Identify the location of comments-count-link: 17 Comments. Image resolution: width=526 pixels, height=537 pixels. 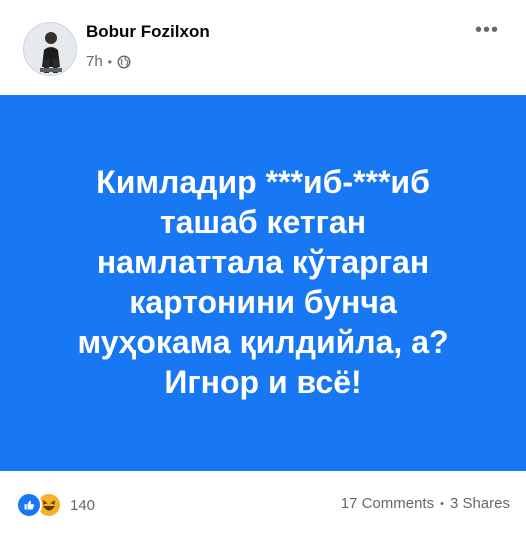
(387, 503).